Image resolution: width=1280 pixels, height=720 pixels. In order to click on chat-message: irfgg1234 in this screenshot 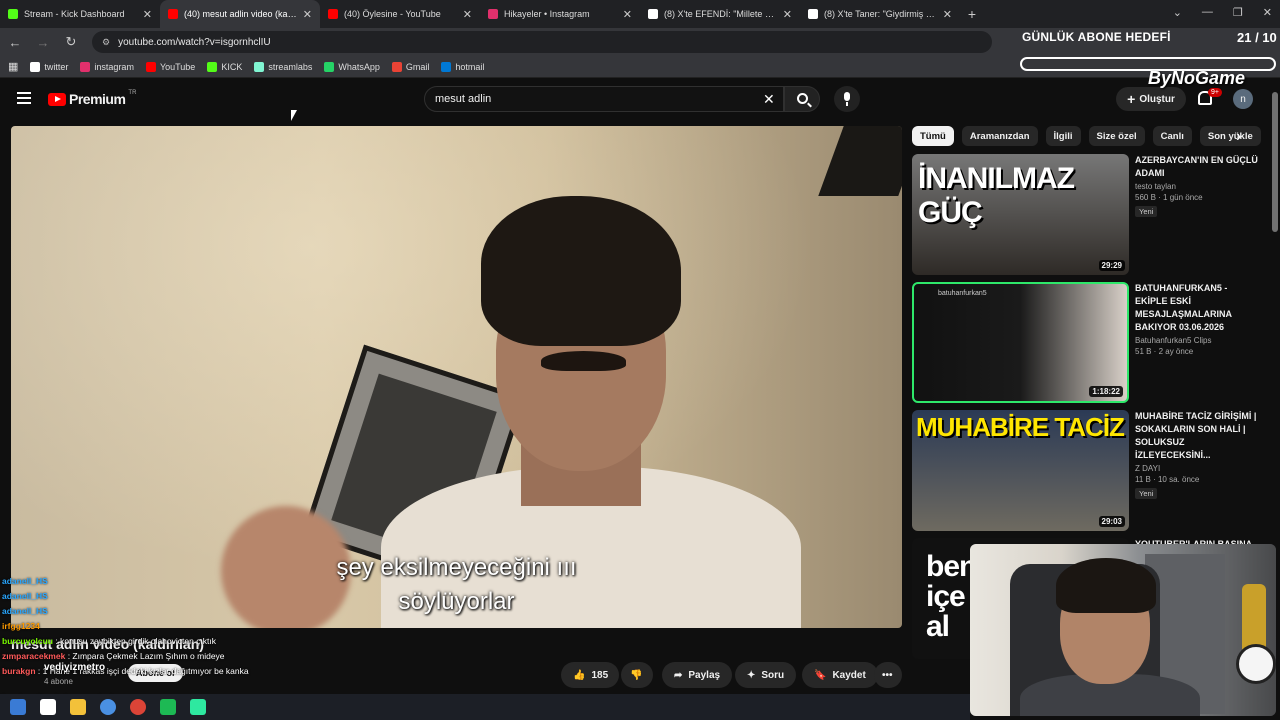, I will do `click(21, 626)`.